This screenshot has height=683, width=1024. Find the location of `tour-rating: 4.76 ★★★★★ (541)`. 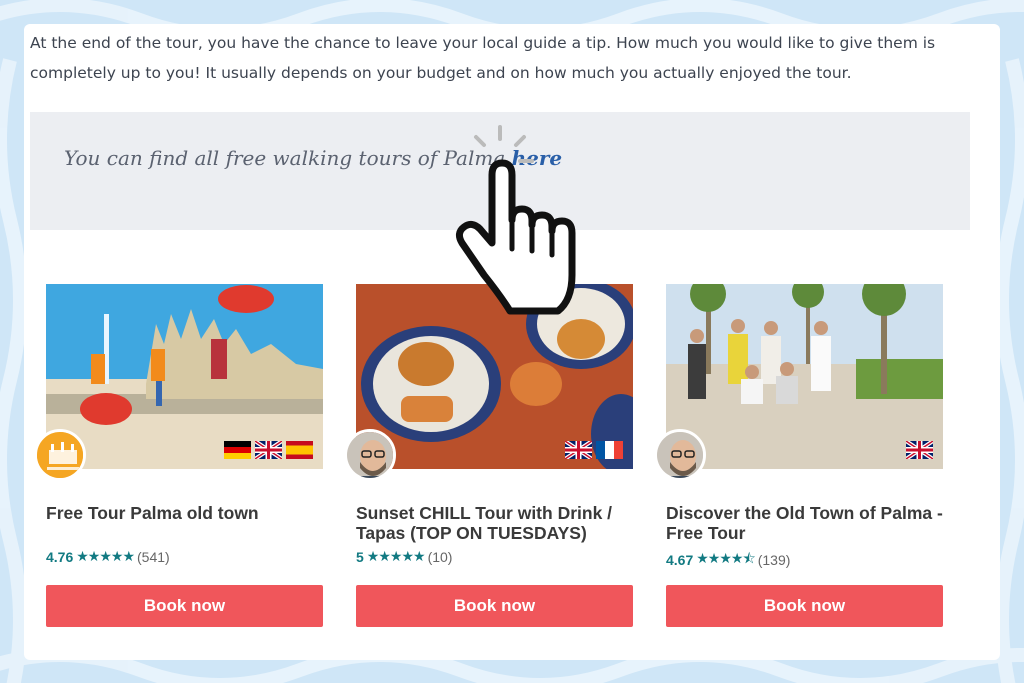

tour-rating: 4.76 ★★★★★ (541) is located at coordinates (108, 556).